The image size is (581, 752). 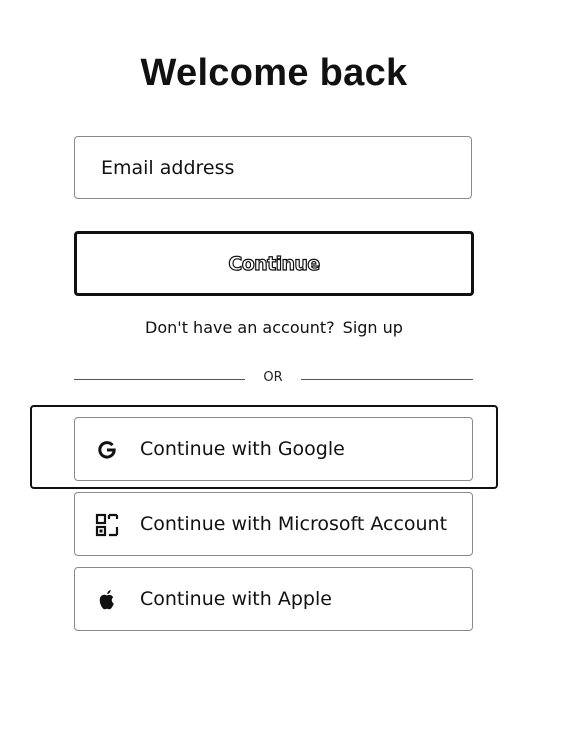 I want to click on divider-line-right, so click(x=387, y=379).